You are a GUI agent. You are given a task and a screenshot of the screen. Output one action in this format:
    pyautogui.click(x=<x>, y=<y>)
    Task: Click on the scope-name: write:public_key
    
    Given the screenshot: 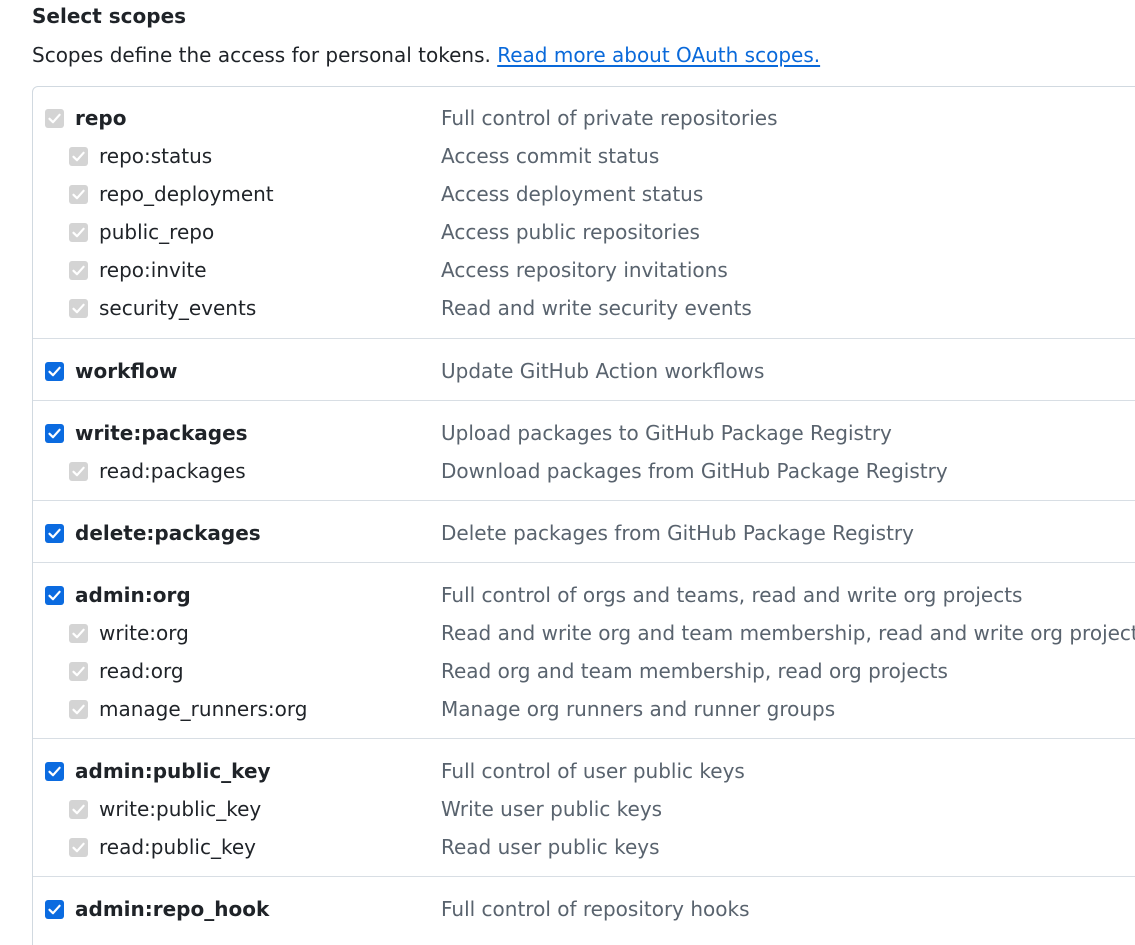 What is the action you would take?
    pyautogui.click(x=180, y=809)
    